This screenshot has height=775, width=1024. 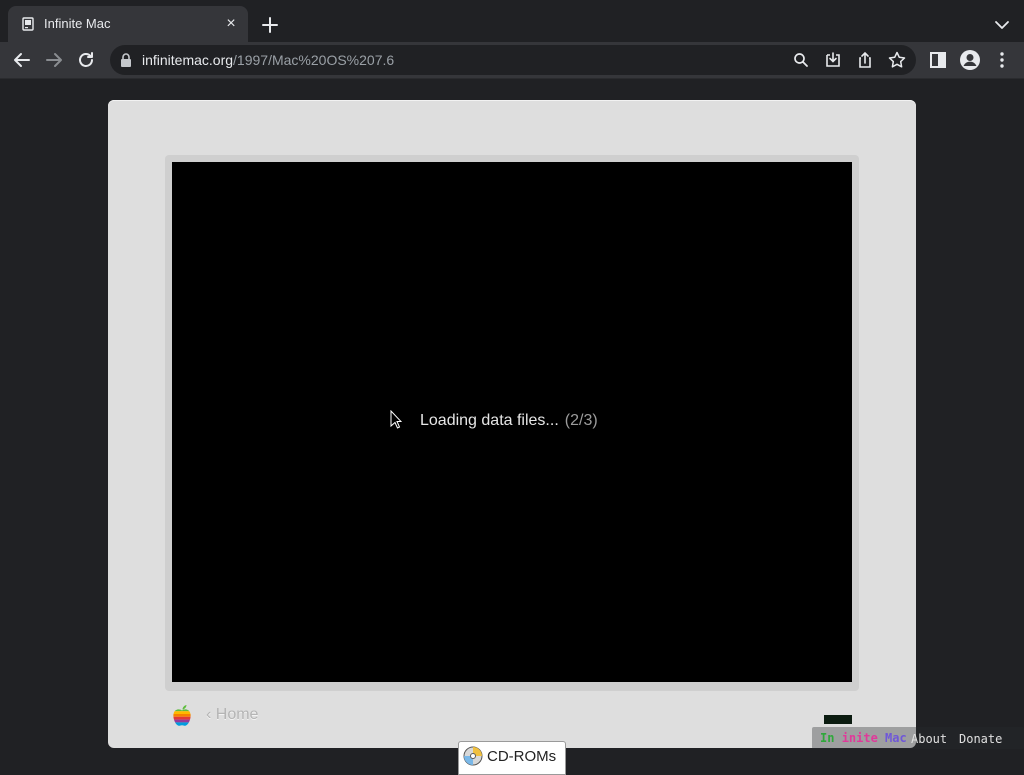 What do you see at coordinates (859, 738) in the screenshot?
I see `brand-part-2: inite` at bounding box center [859, 738].